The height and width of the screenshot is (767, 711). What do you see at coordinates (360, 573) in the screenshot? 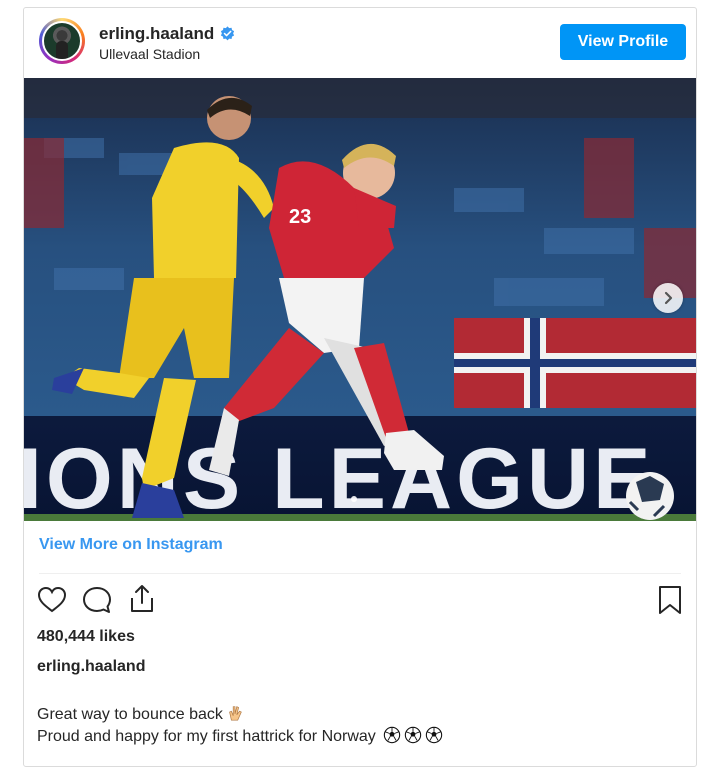
I see `divider` at bounding box center [360, 573].